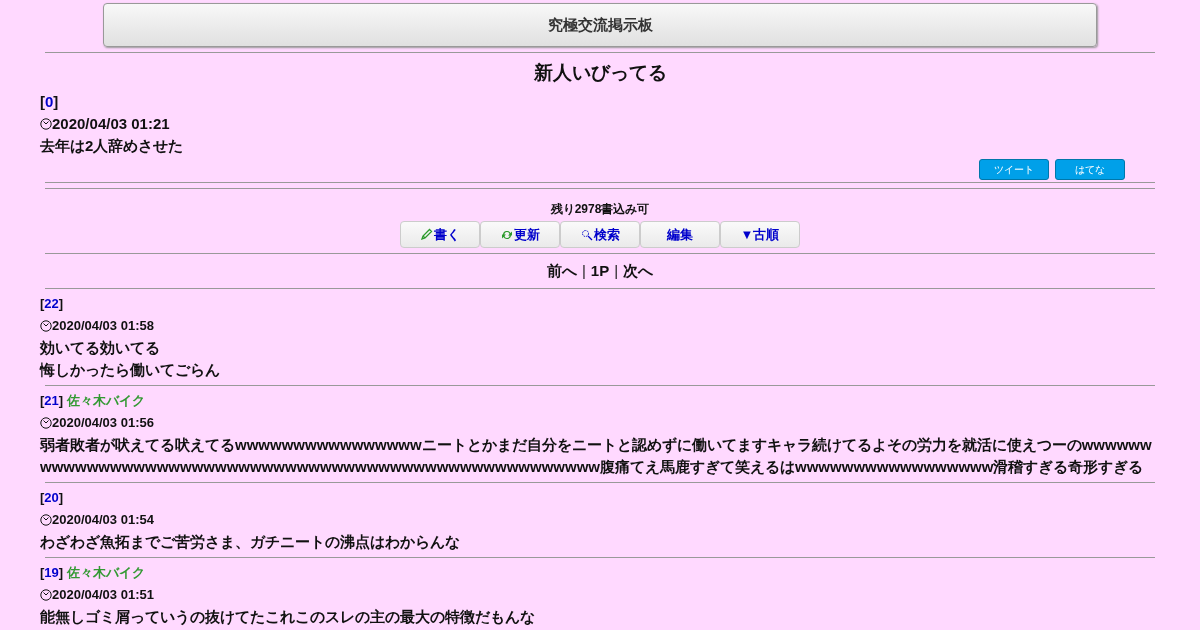 The height and width of the screenshot is (630, 1200). I want to click on post-text: 去年は2人辞めさせた, so click(112, 146).